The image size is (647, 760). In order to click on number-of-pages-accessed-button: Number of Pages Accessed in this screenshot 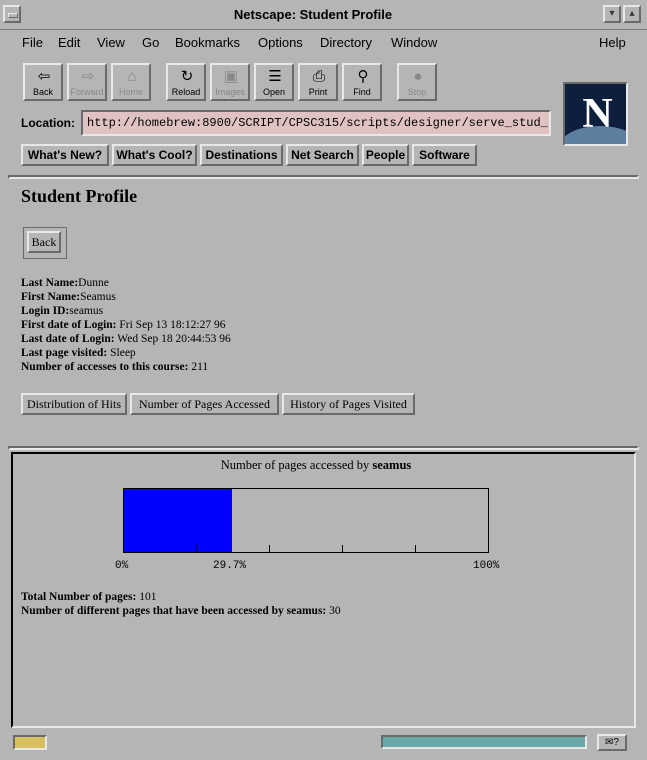, I will do `click(204, 404)`.